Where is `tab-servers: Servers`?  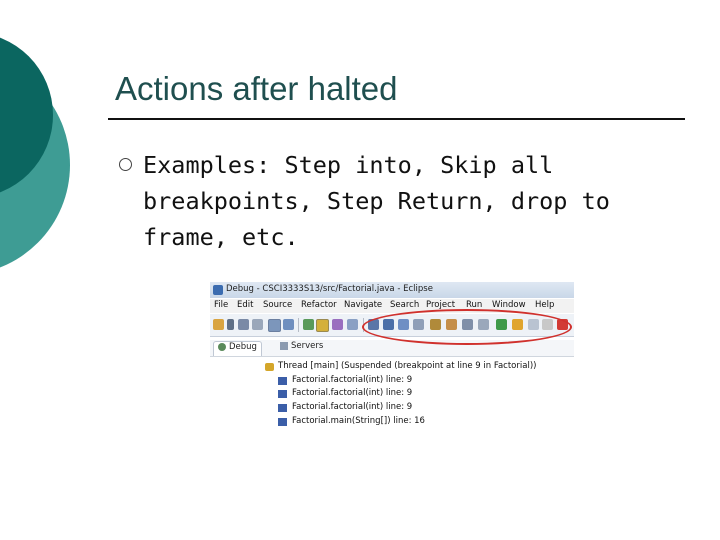
tab-servers: Servers is located at coordinates (301, 348).